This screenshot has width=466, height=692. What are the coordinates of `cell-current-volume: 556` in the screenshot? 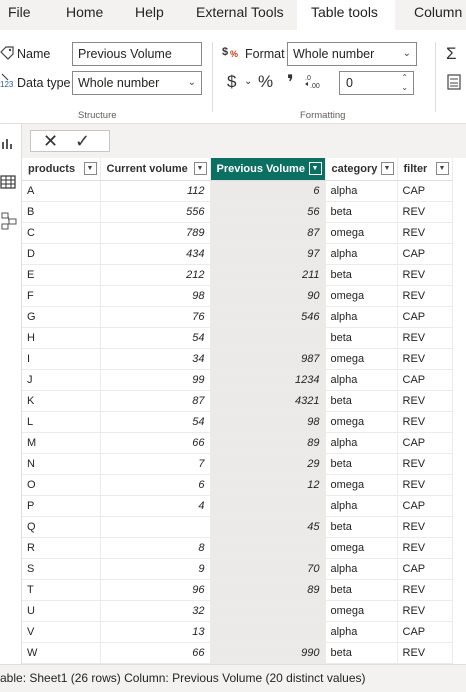 It's located at (155, 212).